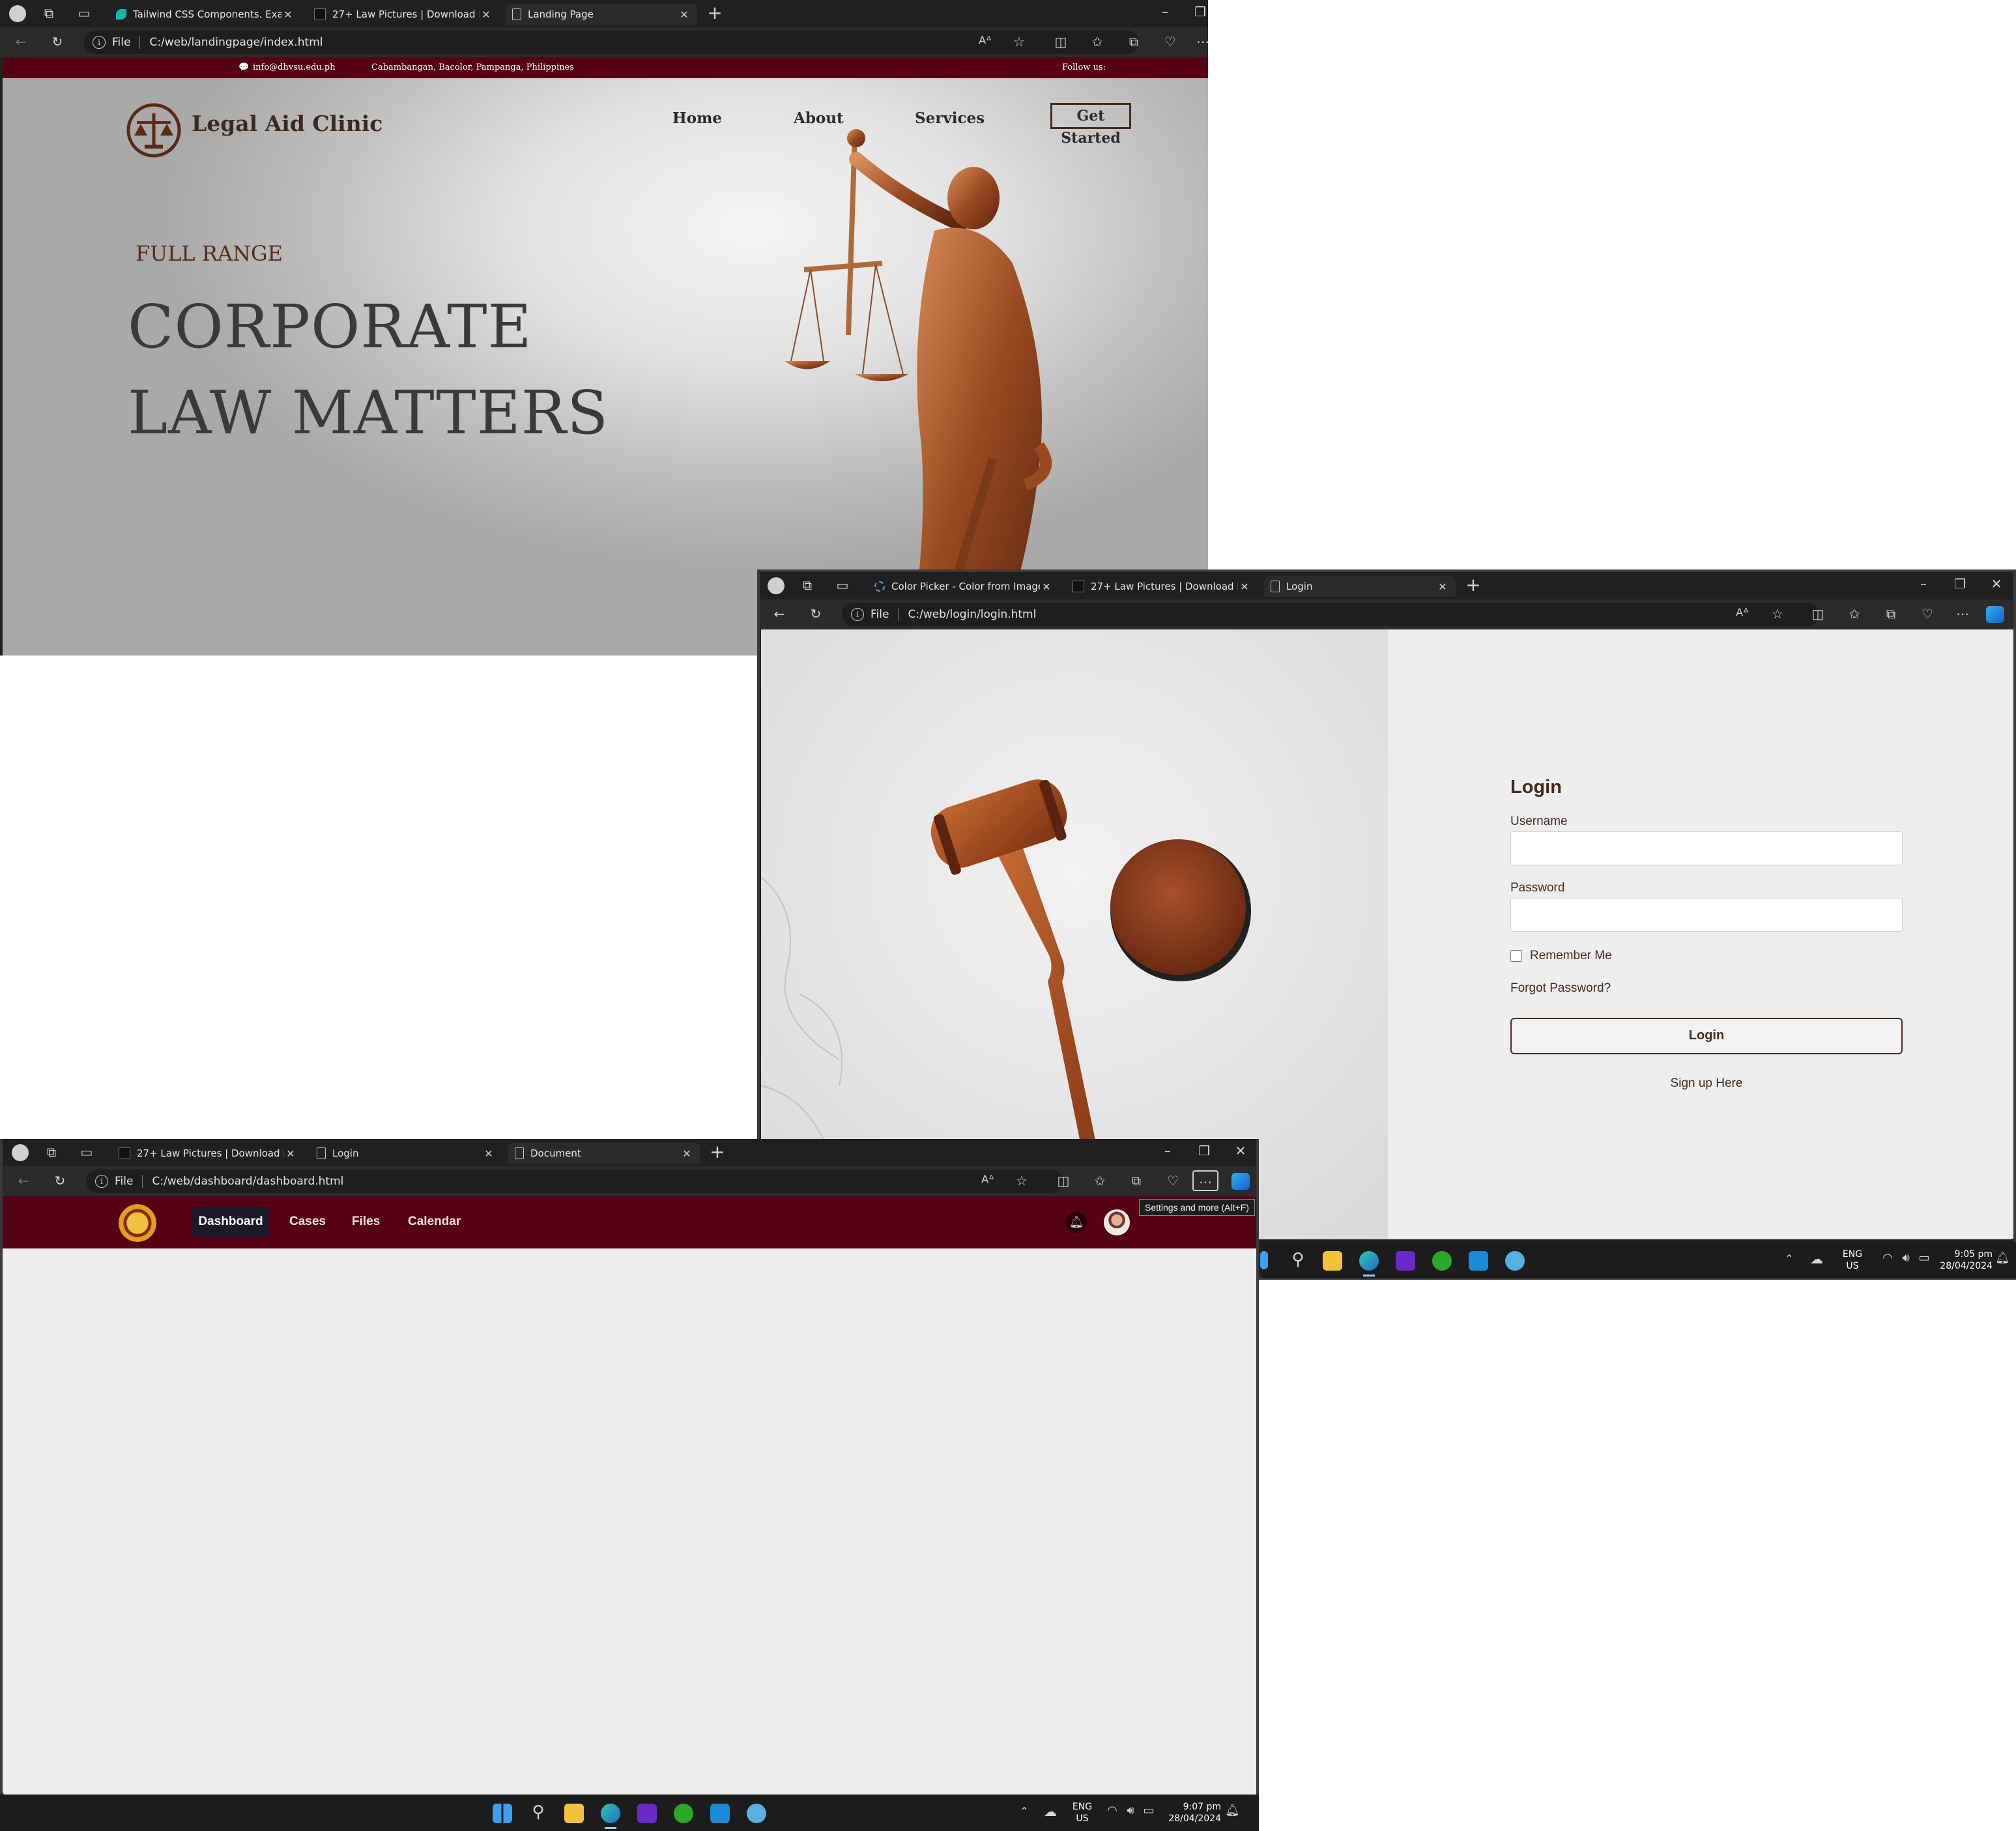 This screenshot has height=1831, width=2016. I want to click on nav-dashboard: Dashboard, so click(231, 1222).